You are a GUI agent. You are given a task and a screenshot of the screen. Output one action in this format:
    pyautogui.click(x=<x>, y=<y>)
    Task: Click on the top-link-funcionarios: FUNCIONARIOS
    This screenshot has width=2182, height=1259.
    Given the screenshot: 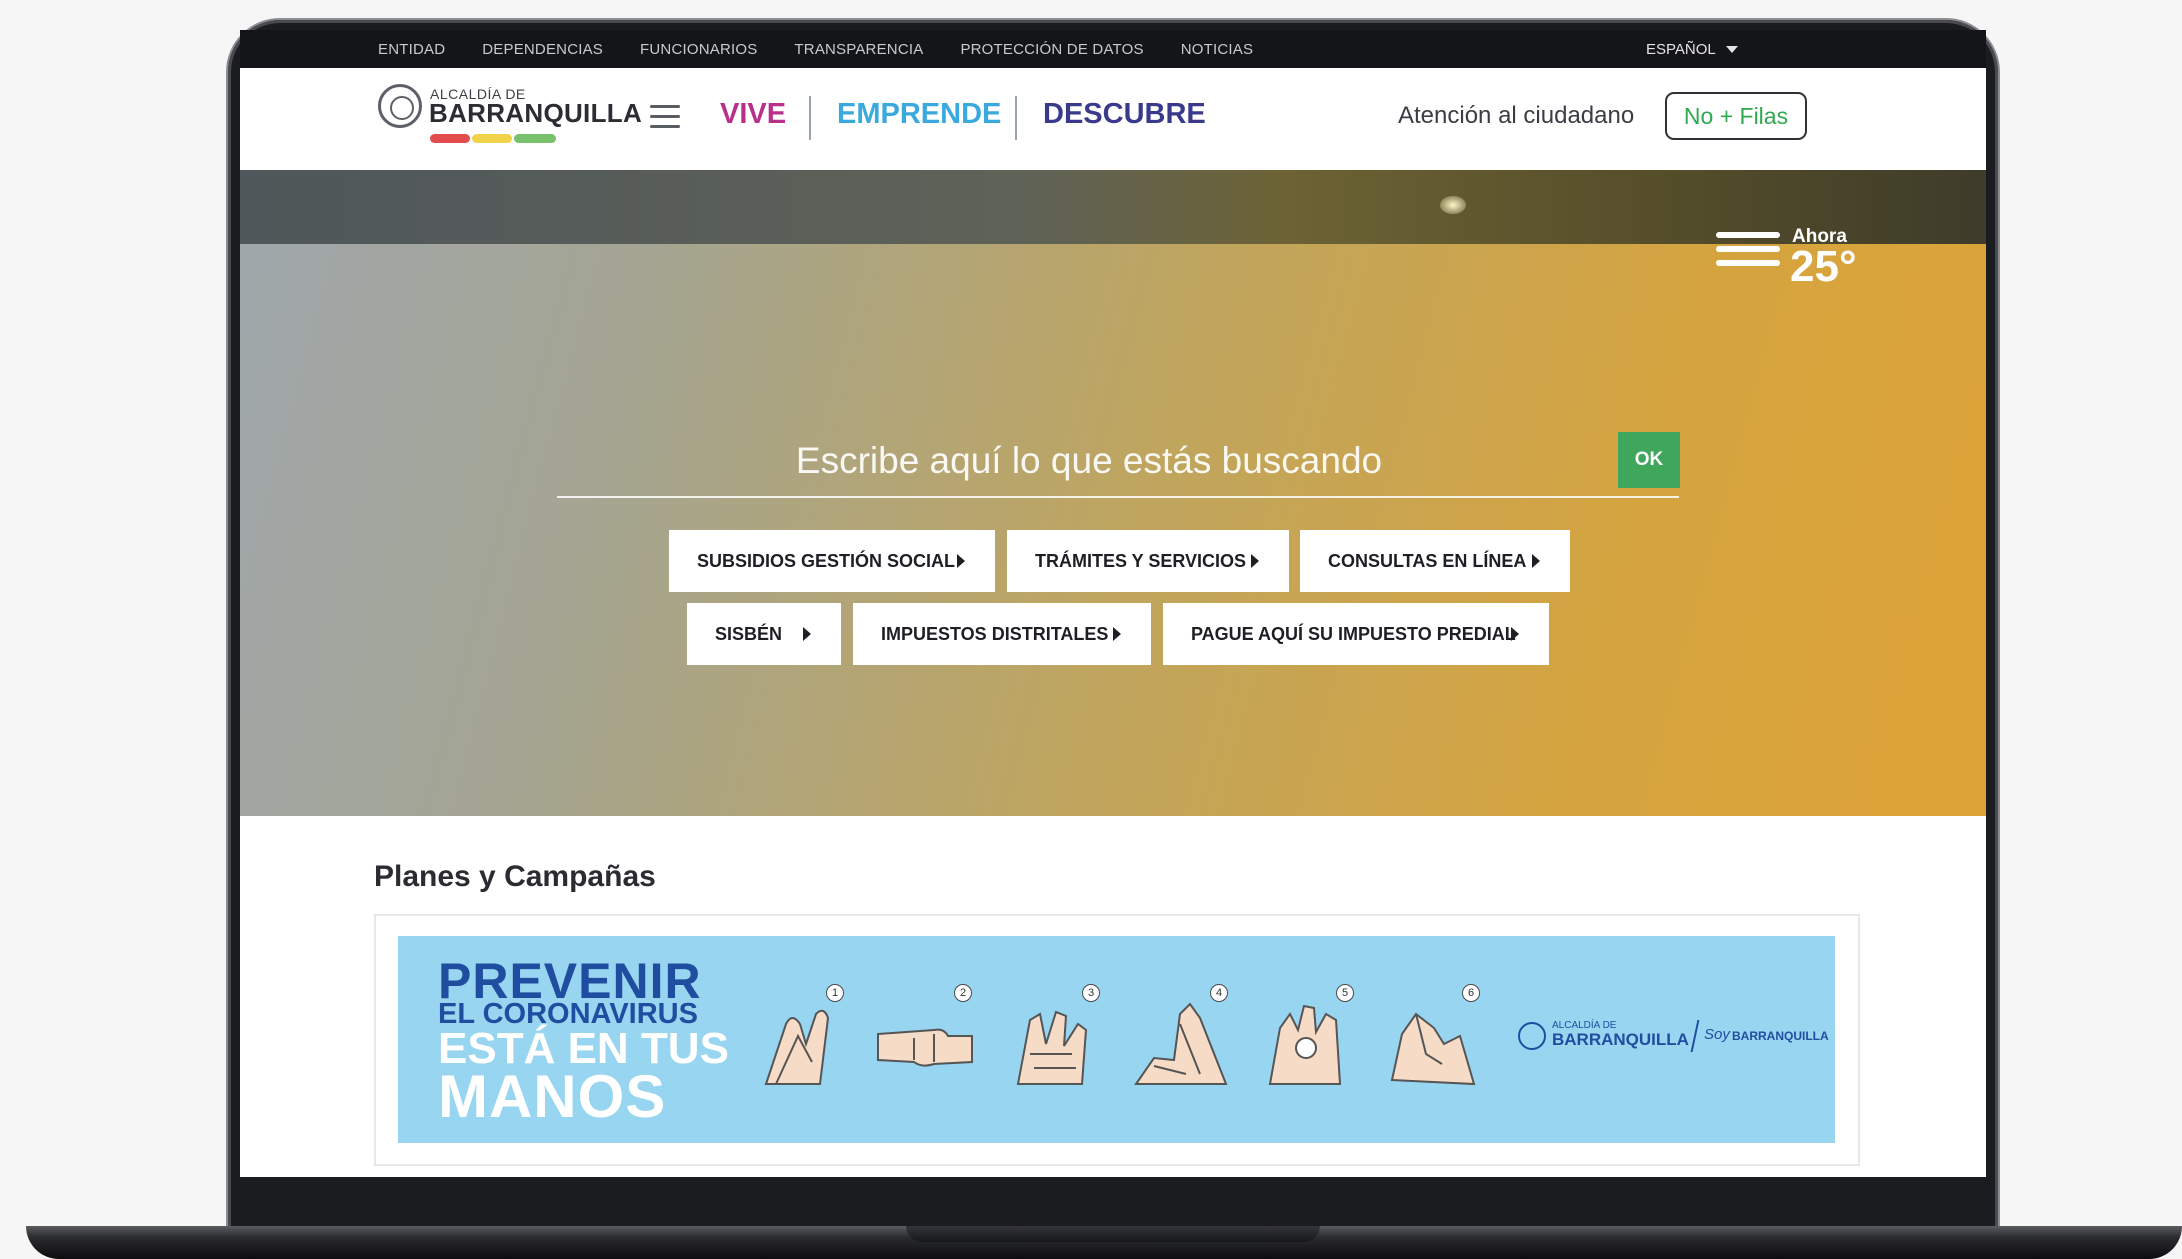 What is the action you would take?
    pyautogui.click(x=698, y=49)
    